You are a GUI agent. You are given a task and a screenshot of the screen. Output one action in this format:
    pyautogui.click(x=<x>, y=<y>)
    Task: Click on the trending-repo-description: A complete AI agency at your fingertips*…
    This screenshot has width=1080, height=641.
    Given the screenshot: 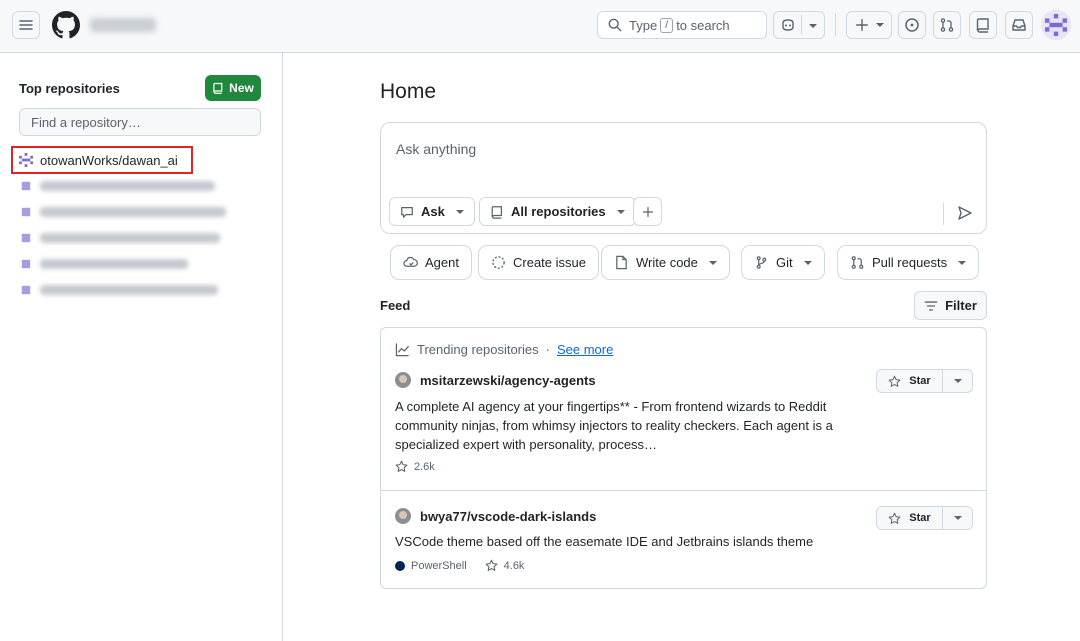 What is the action you would take?
    pyautogui.click(x=614, y=425)
    